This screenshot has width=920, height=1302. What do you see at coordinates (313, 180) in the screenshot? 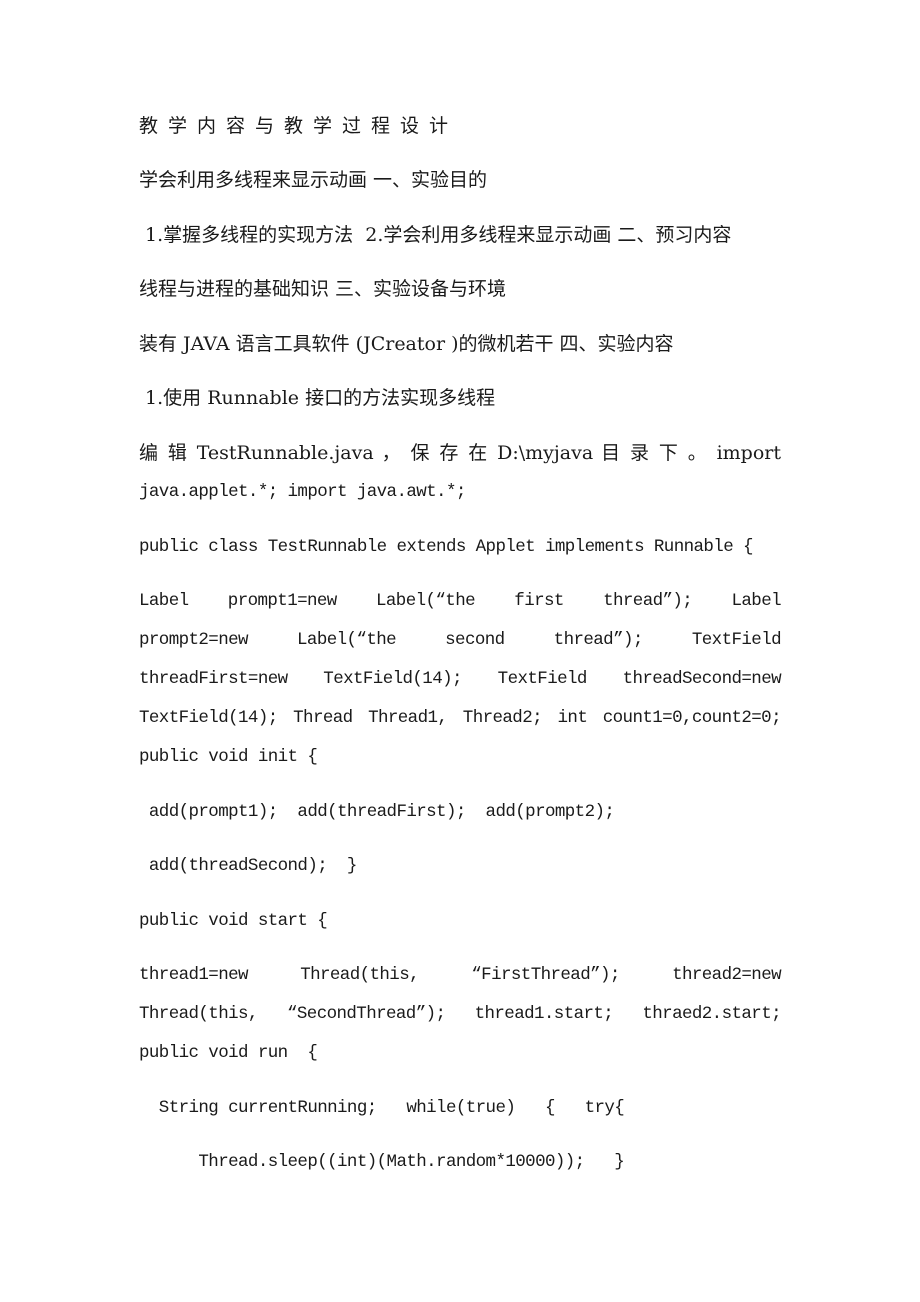
I see `section-heading-objectives: 学会利用多线程来显示动画 一、实验目的` at bounding box center [313, 180].